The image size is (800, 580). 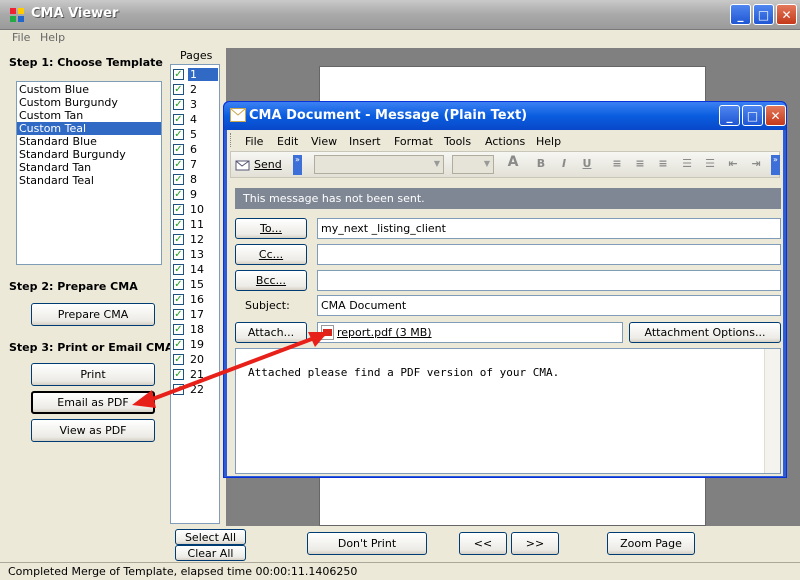 I want to click on bold-icon: B, so click(x=541, y=165).